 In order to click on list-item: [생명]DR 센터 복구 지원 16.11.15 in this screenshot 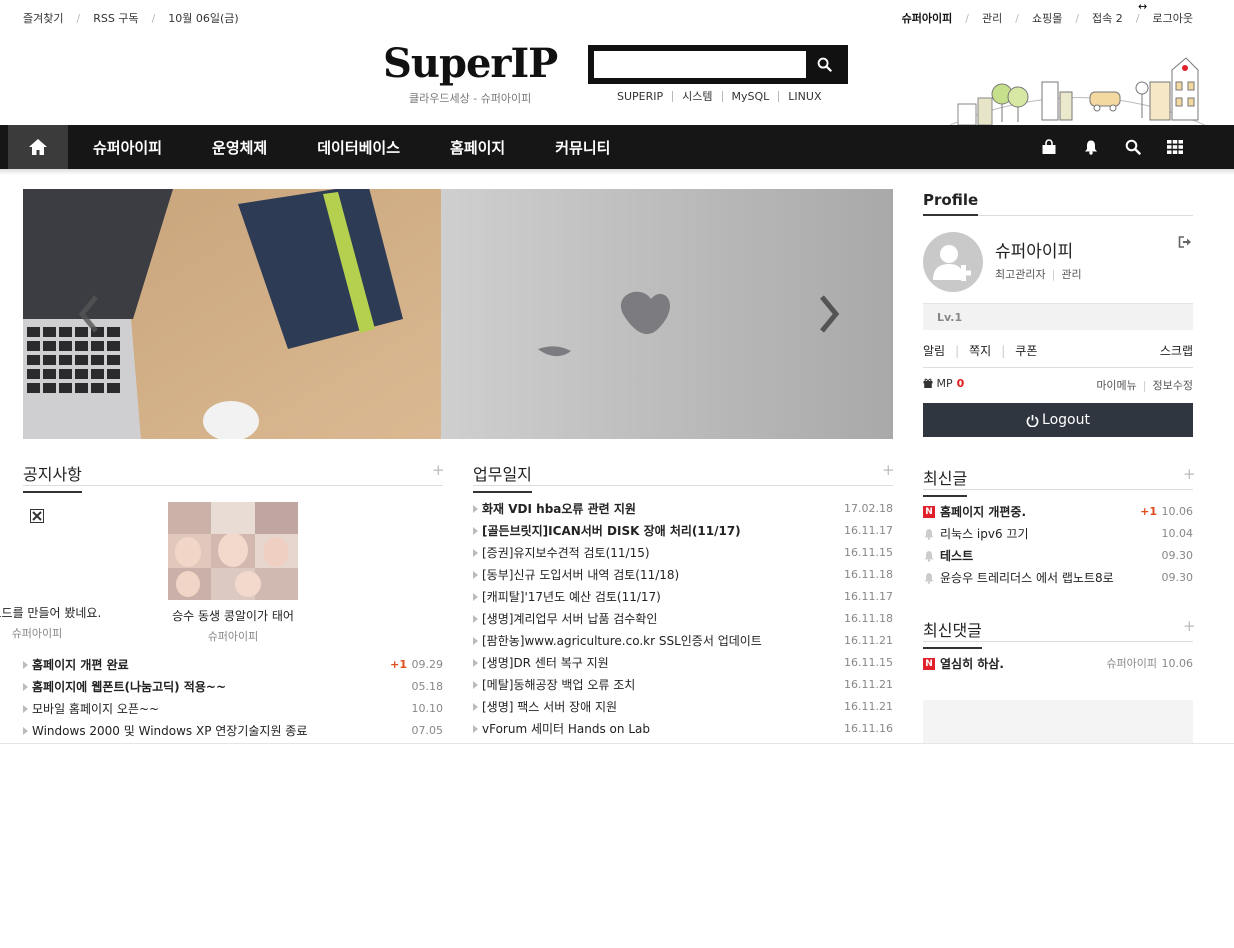, I will do `click(683, 663)`.